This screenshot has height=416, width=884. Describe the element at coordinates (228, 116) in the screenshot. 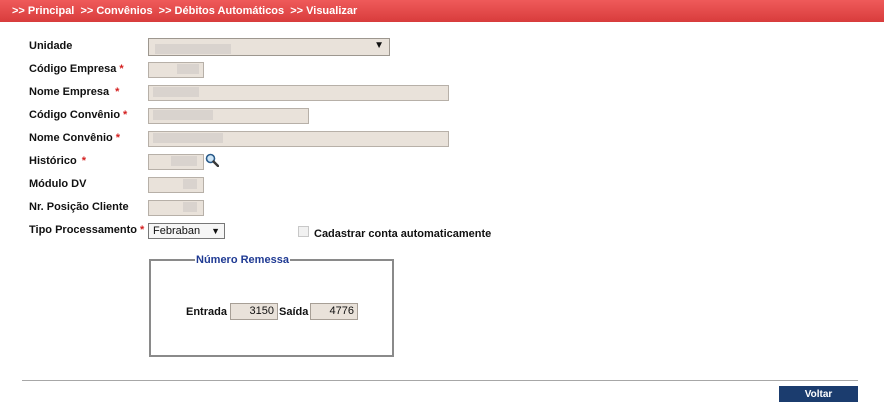

I see `codigo-convenio-field` at that location.